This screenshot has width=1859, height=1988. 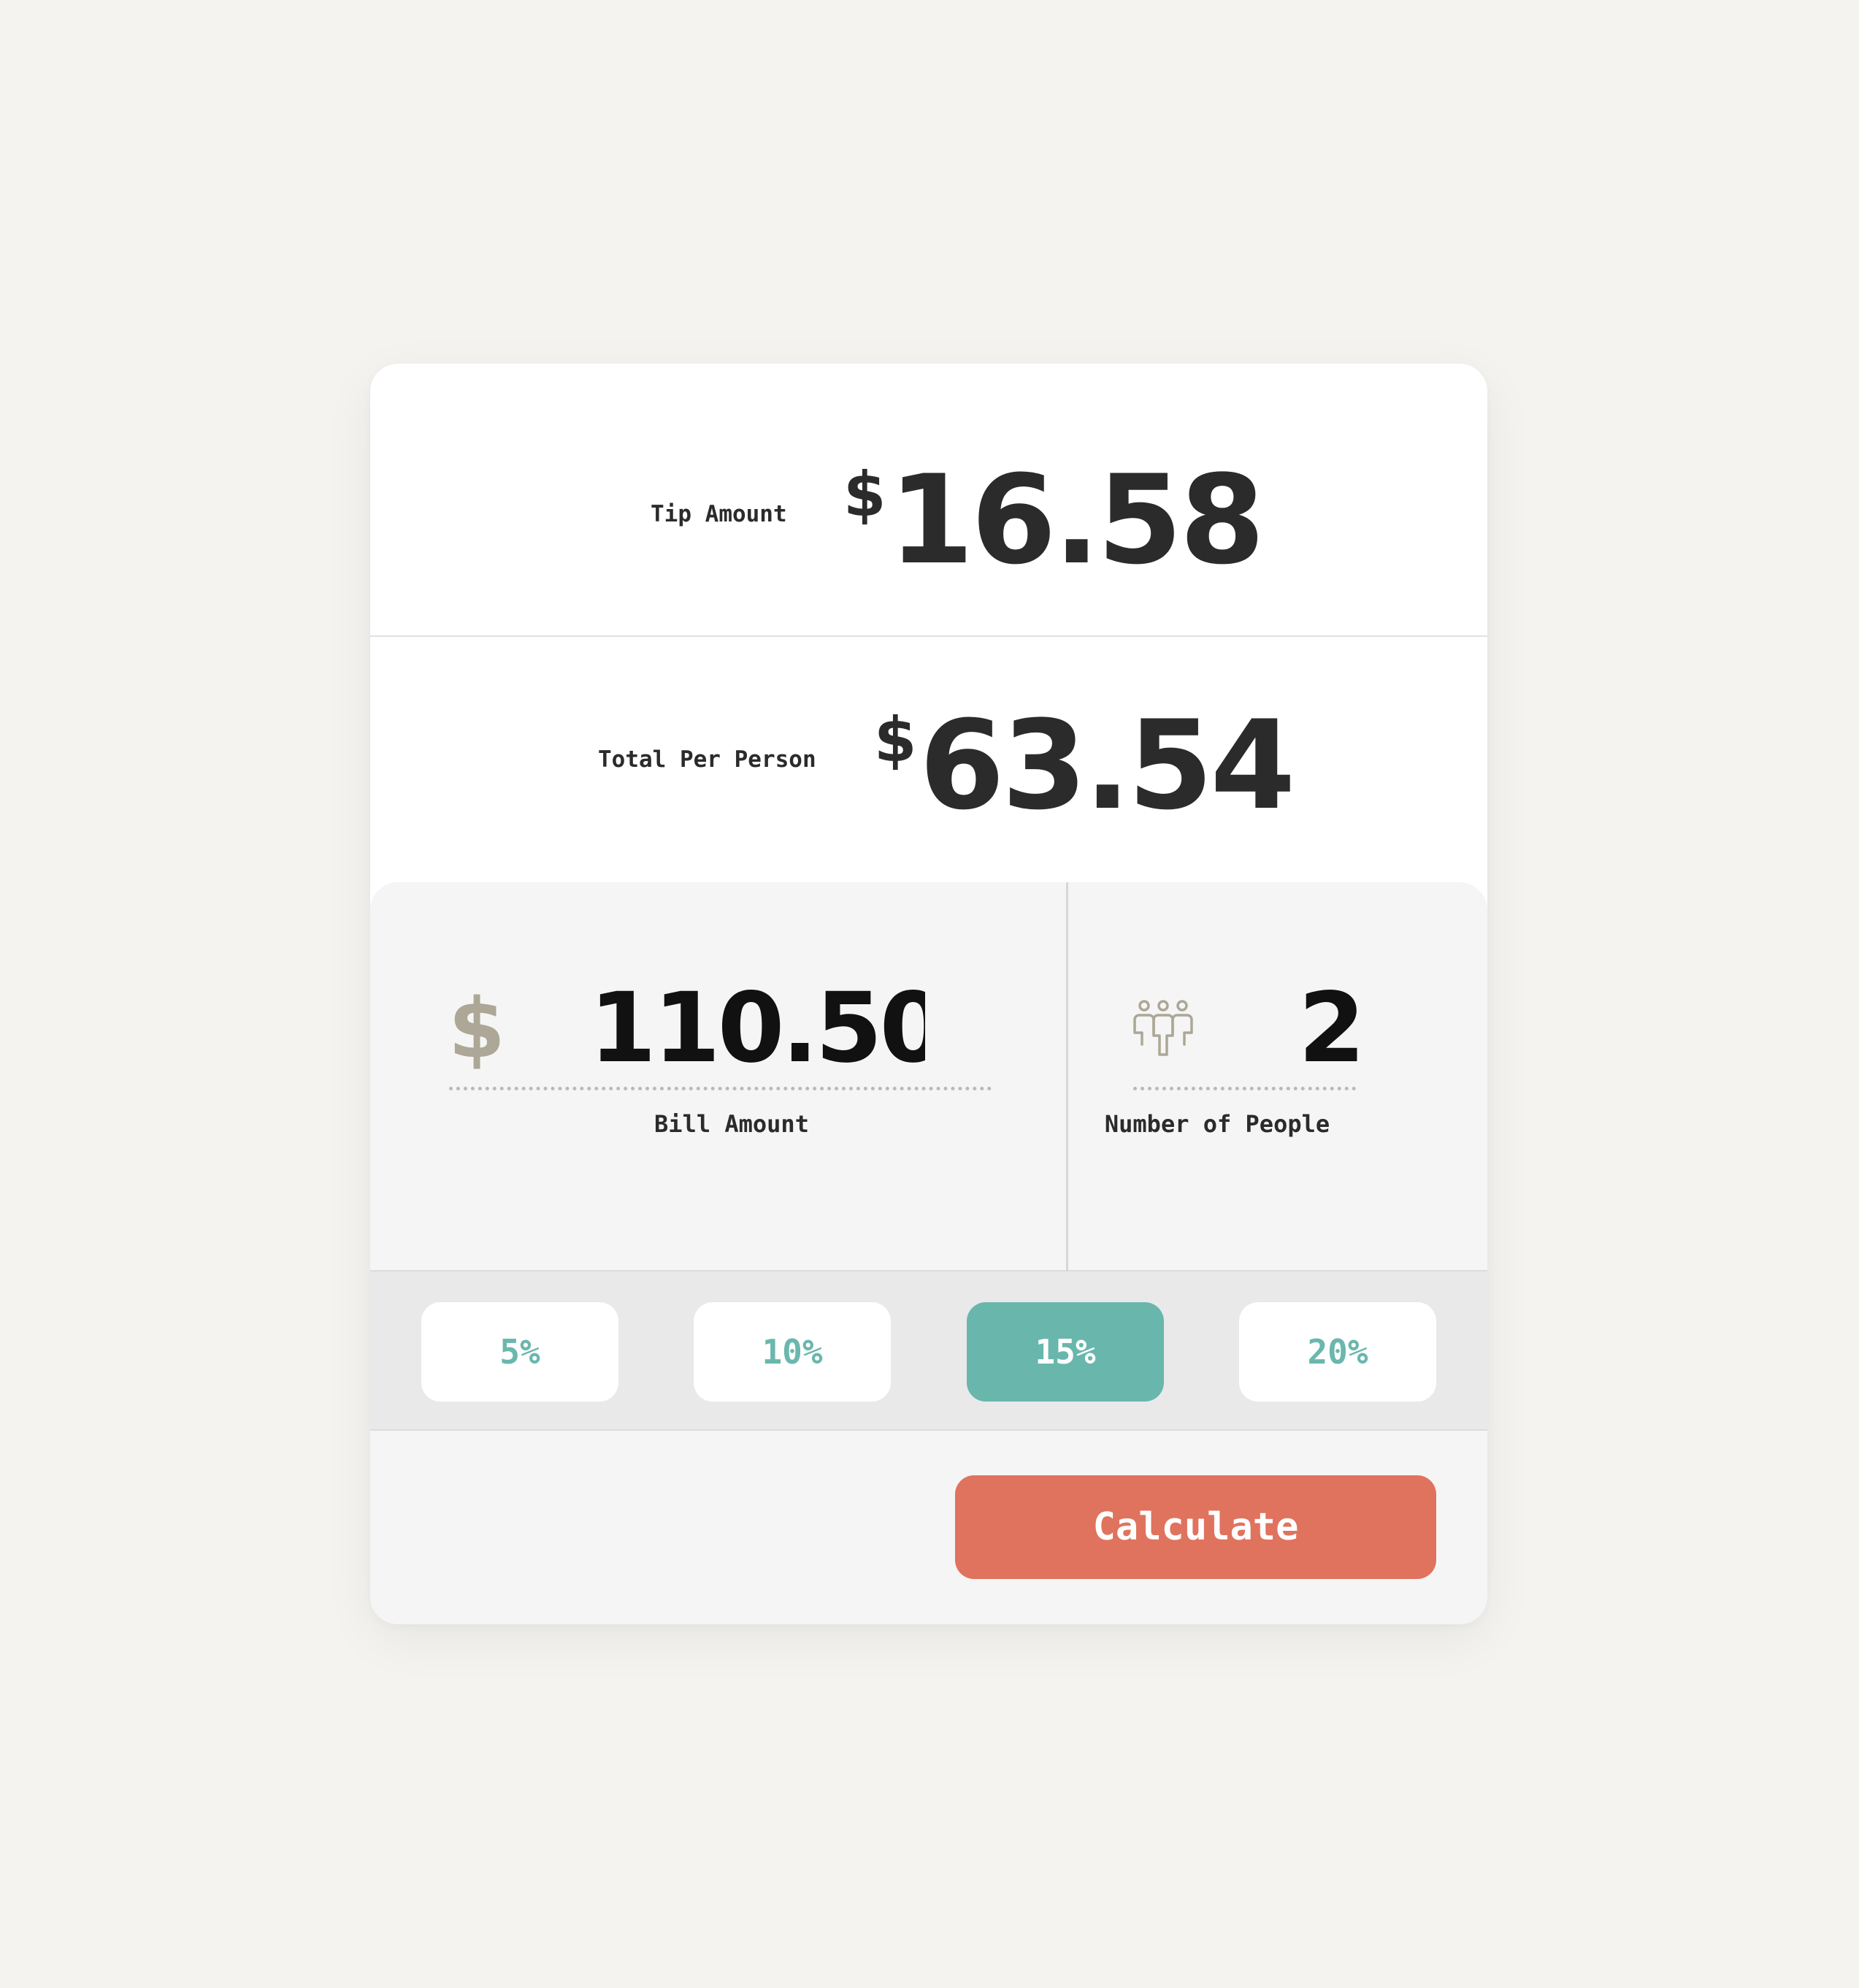 What do you see at coordinates (928, 1351) in the screenshot?
I see `tip-percentage-options: 5% 10% 15% 20%` at bounding box center [928, 1351].